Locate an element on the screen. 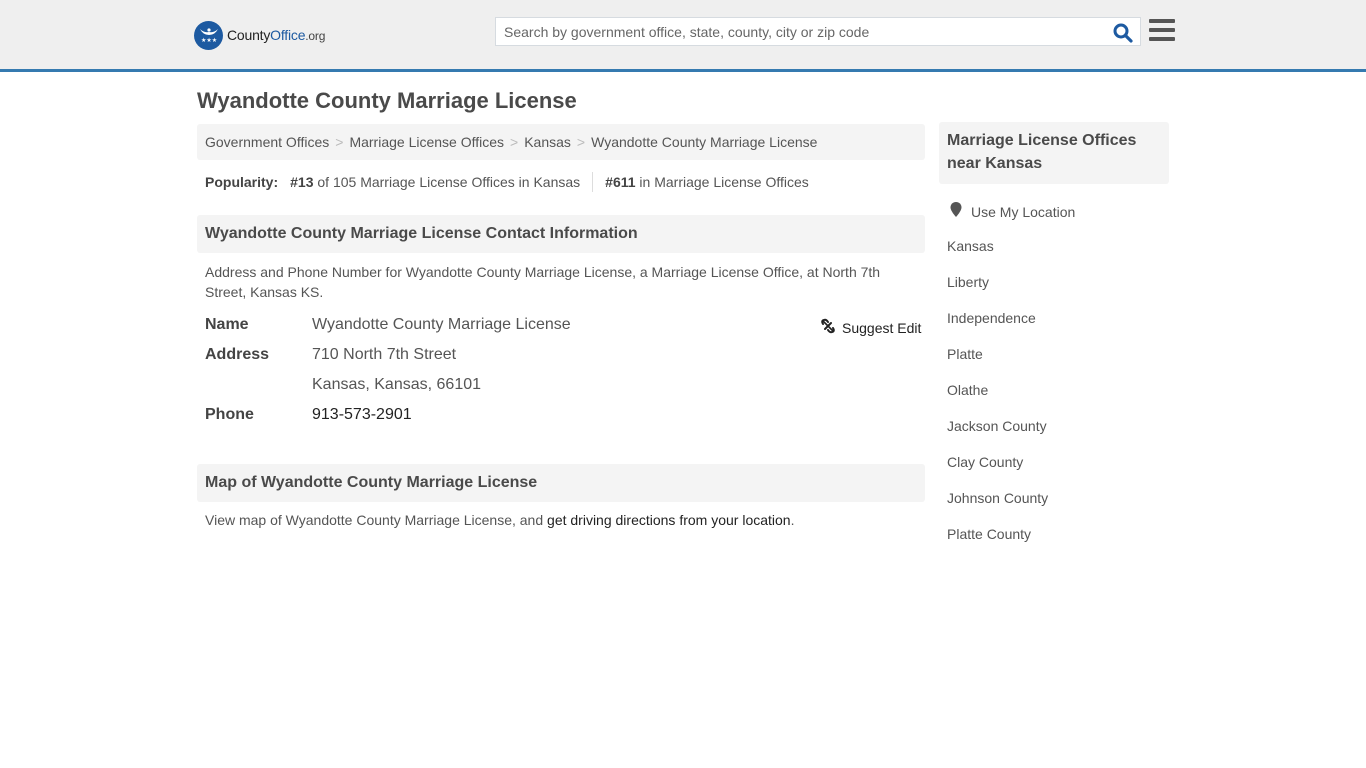  sidebar-link-platte: Platte is located at coordinates (965, 354).